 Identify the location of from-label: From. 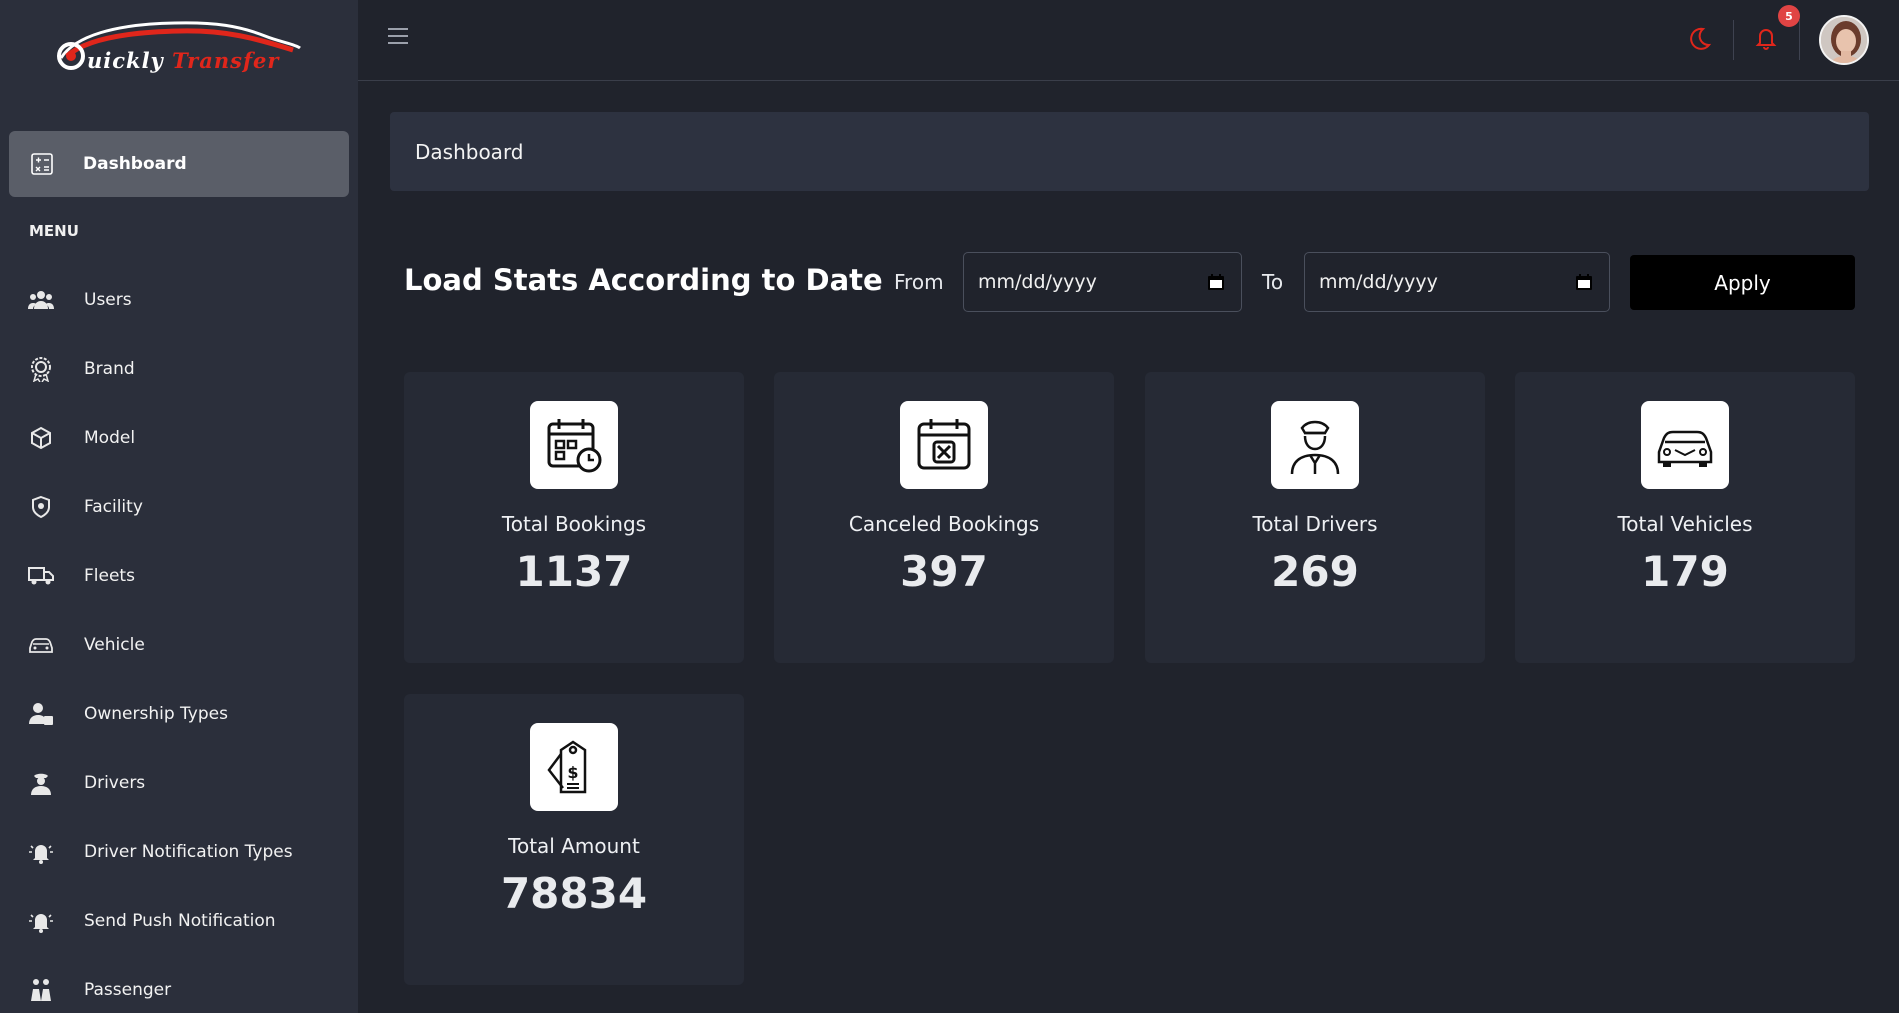
(919, 282).